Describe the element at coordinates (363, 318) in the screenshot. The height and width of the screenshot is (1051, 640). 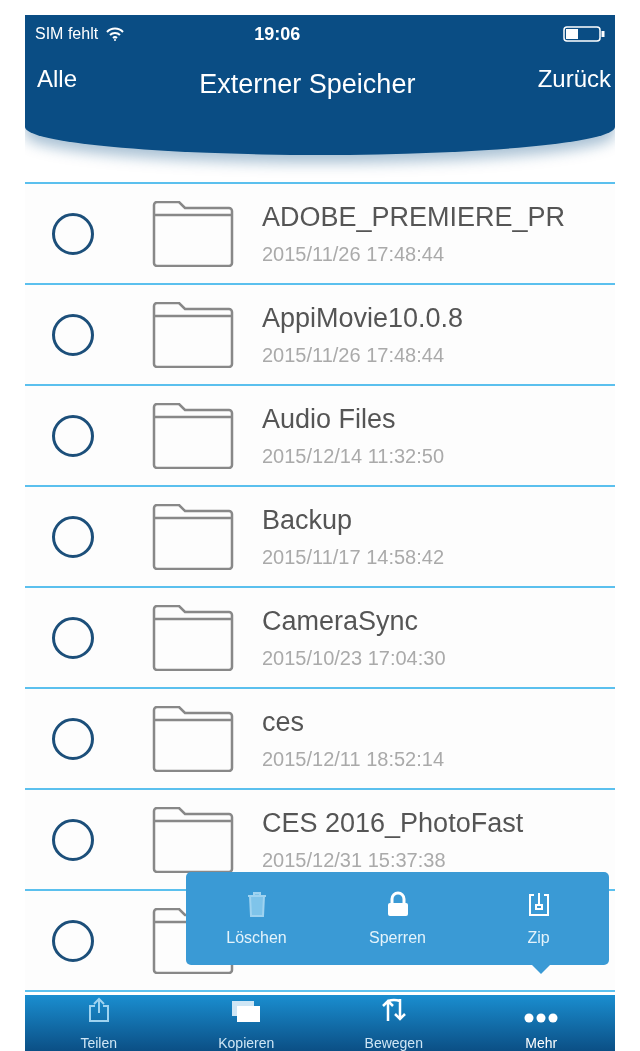
I see `folder-name: AppiMovie10.0.8` at that location.